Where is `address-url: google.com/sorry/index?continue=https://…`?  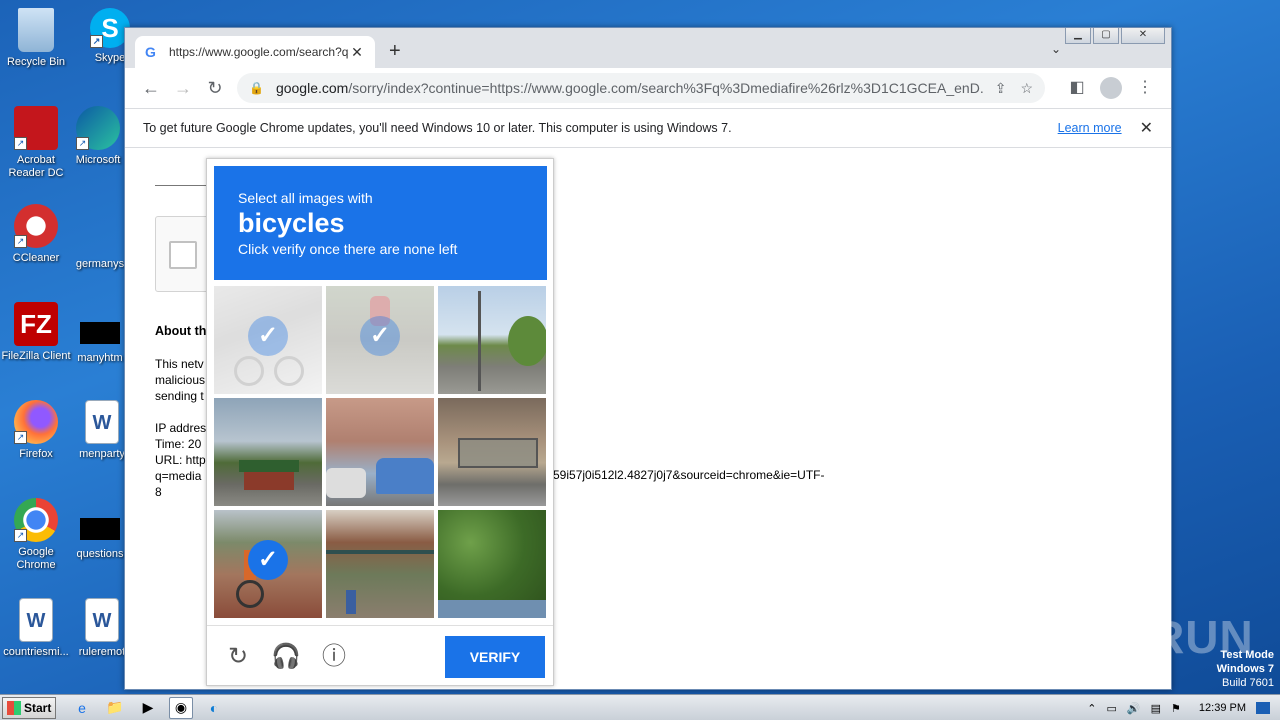
address-url: google.com/sorry/index?continue=https://… is located at coordinates (630, 88).